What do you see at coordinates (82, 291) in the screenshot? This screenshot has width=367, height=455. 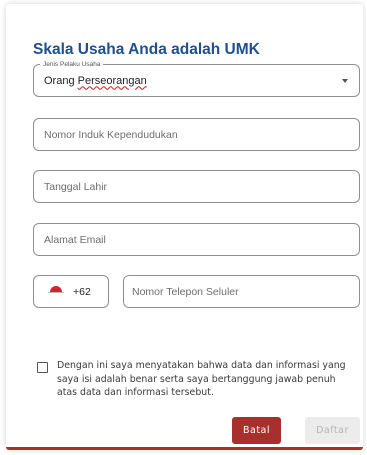 I see `country-code-text: +62` at bounding box center [82, 291].